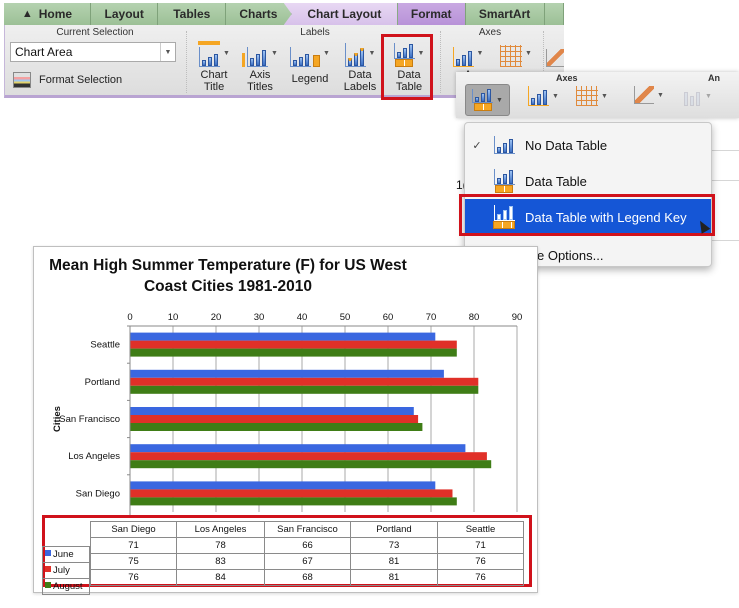 This screenshot has width=739, height=608. What do you see at coordinates (61, 570) in the screenshot?
I see `series-name: July` at bounding box center [61, 570].